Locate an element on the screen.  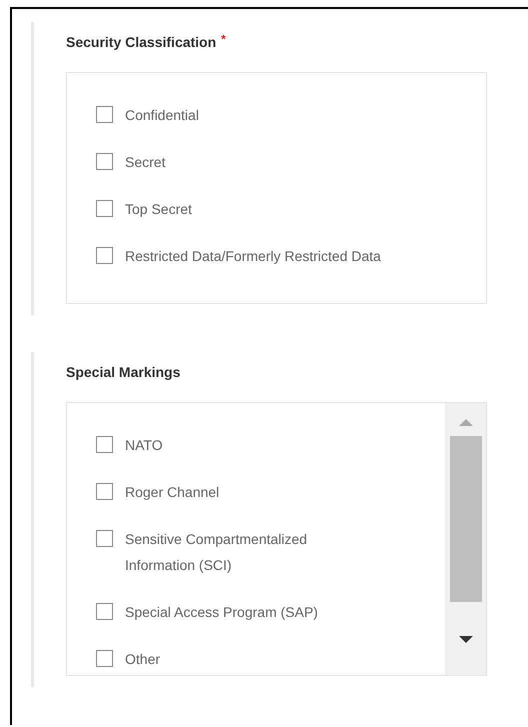
checkbox-label: NATO is located at coordinates (144, 445).